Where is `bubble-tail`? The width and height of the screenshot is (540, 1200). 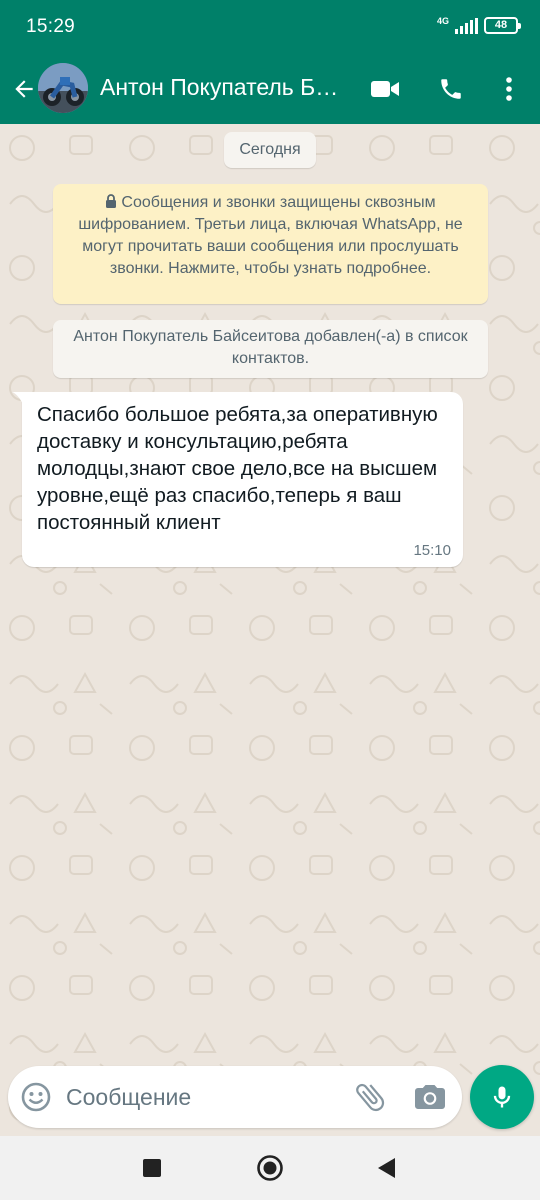
bubble-tail is located at coordinates (18, 399).